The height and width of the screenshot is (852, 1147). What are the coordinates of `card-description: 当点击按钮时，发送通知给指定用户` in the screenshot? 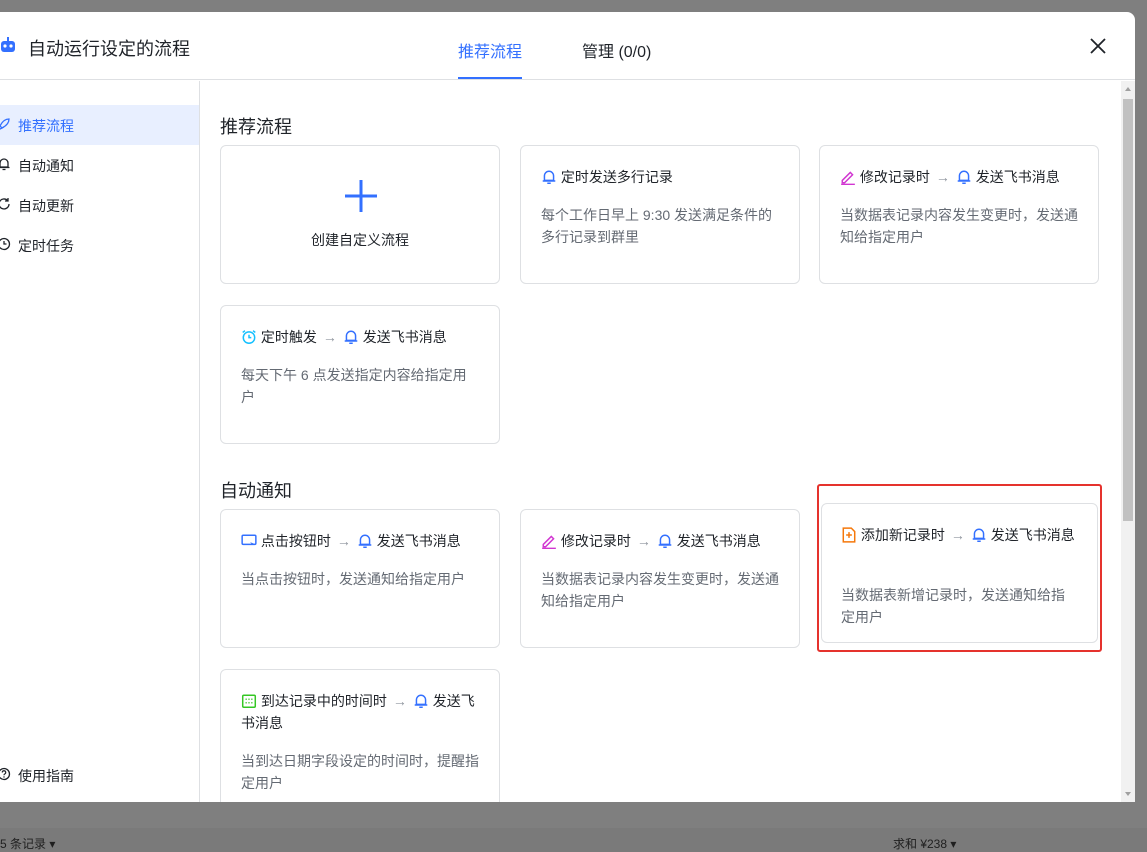 It's located at (353, 579).